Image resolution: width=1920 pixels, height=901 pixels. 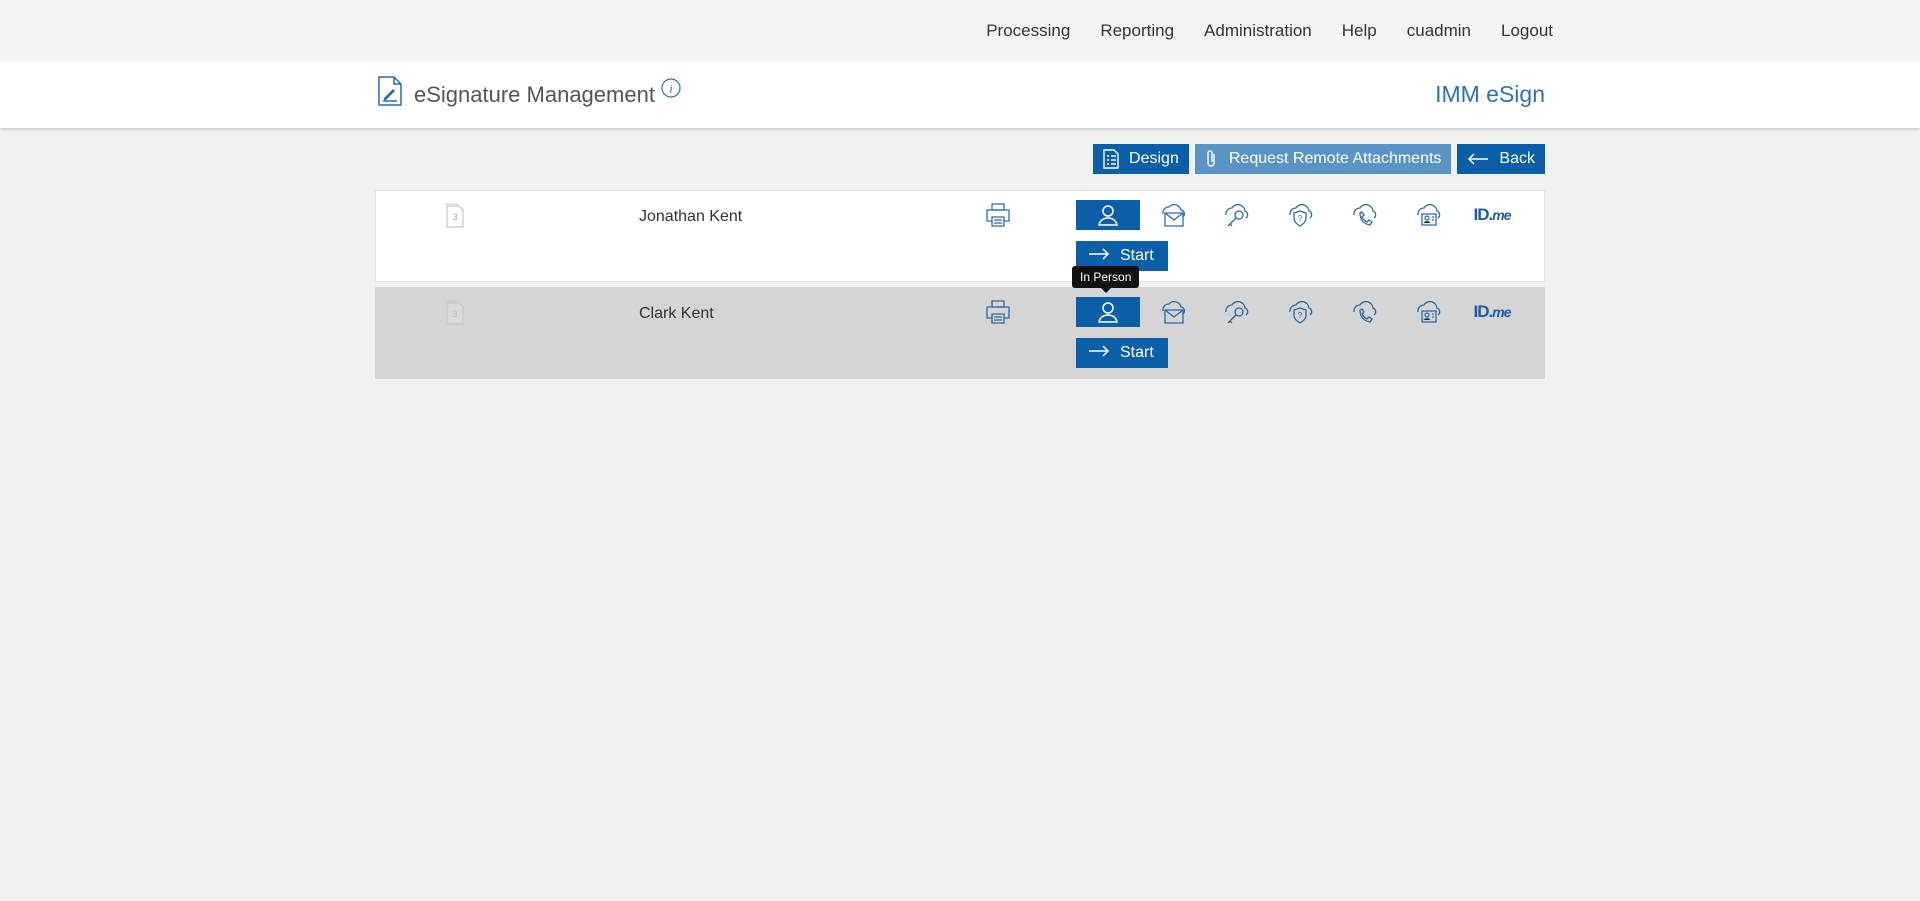 What do you see at coordinates (1478, 159) in the screenshot?
I see `arrow-left-icon` at bounding box center [1478, 159].